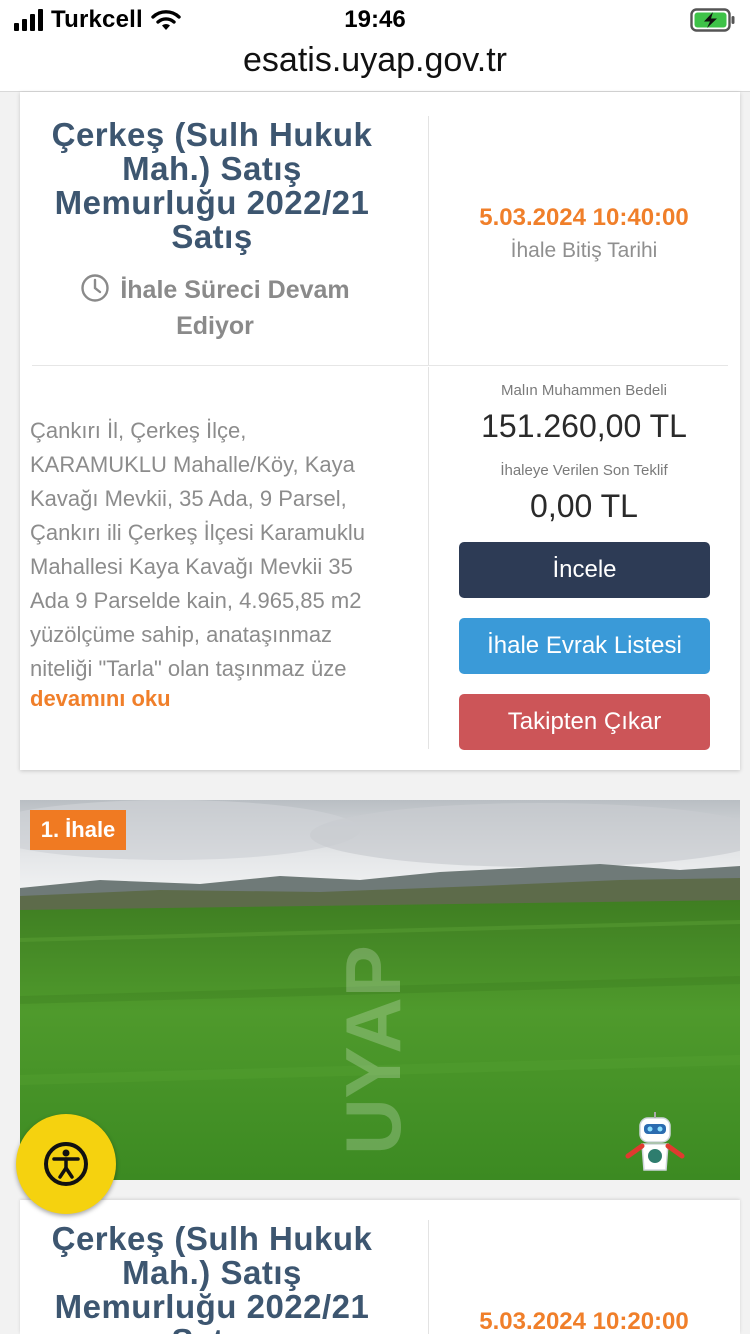 The width and height of the screenshot is (750, 1334). I want to click on accessibility-button, so click(66, 1164).